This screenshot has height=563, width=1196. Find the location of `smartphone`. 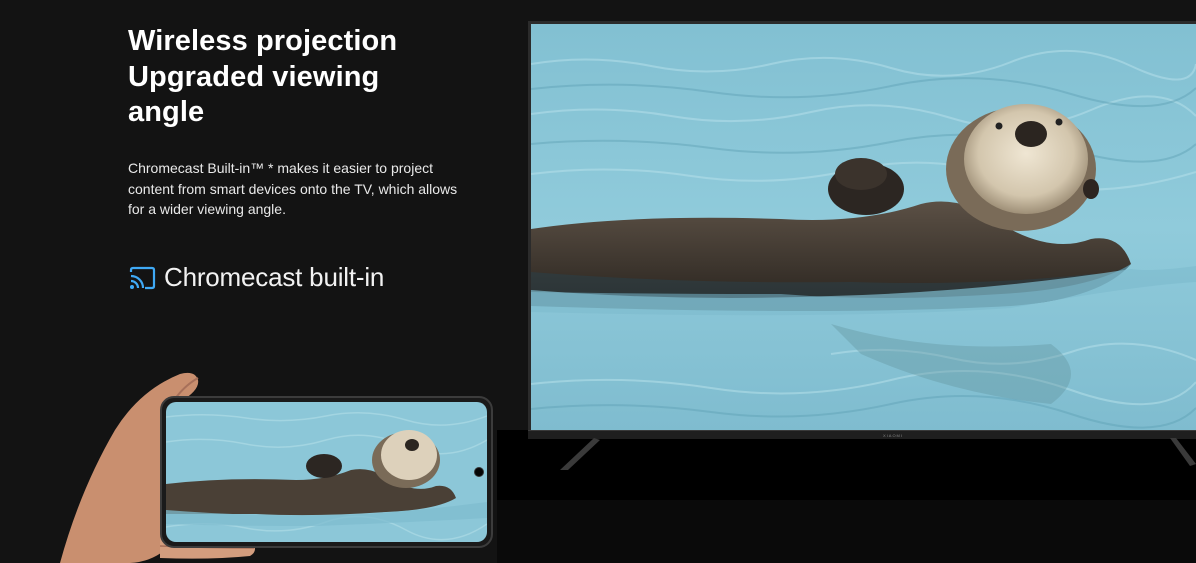

smartphone is located at coordinates (326, 472).